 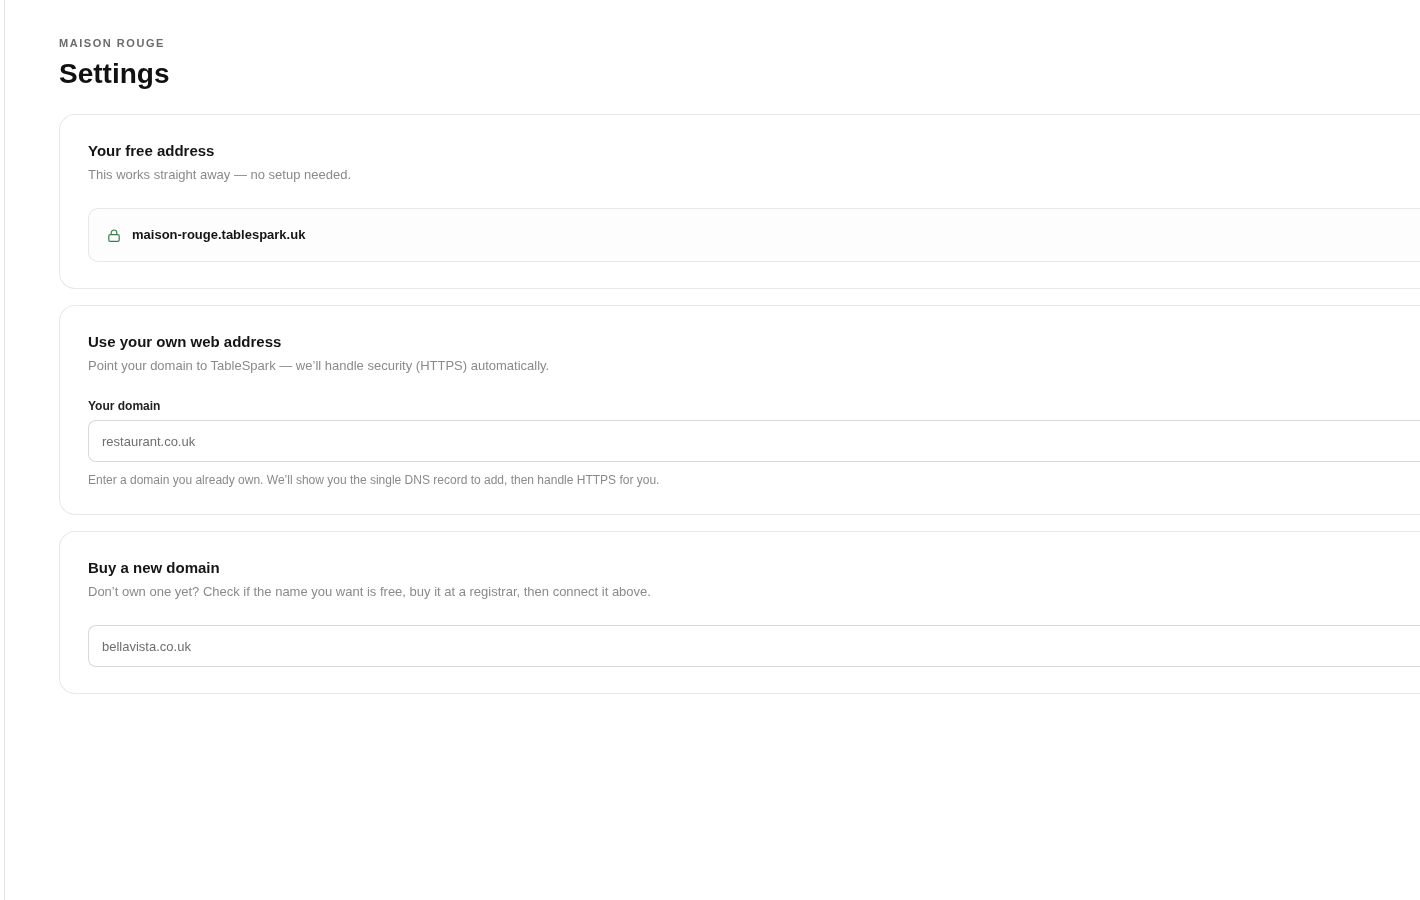 I want to click on field-label: Your domain, so click(x=124, y=406).